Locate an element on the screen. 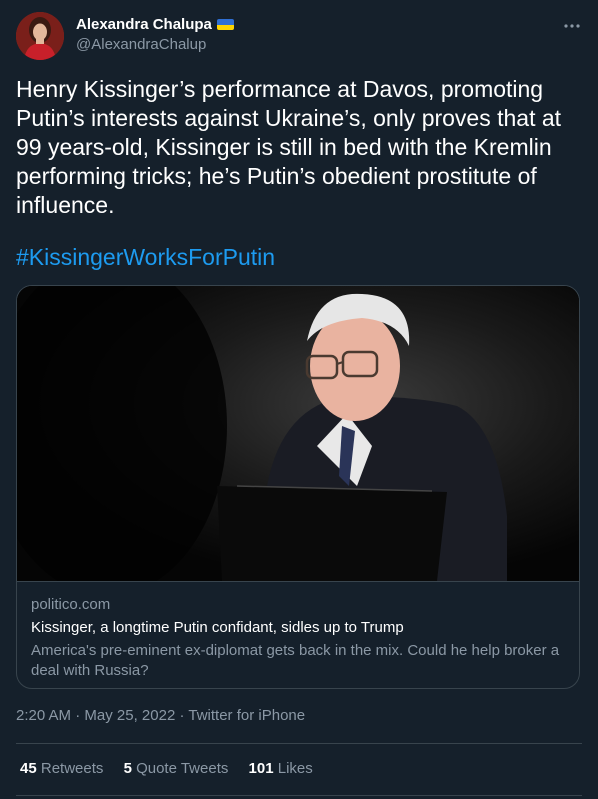 Image resolution: width=598 pixels, height=799 pixels. likes-stat: 101 Likes is located at coordinates (281, 769).